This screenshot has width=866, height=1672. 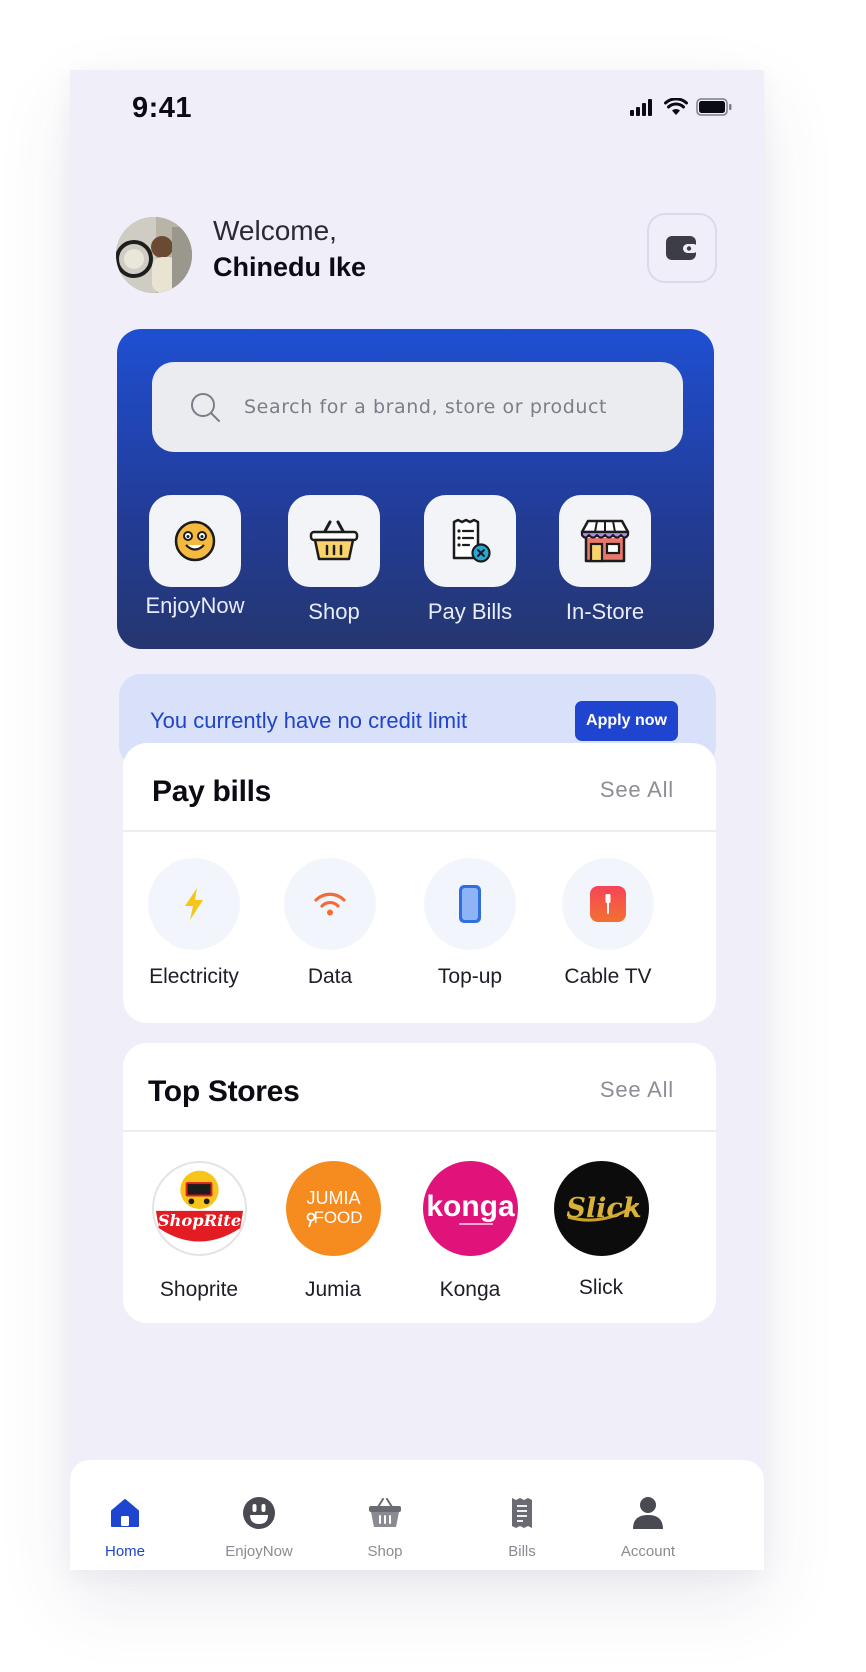 I want to click on store-konga: konga Konga, so click(x=470, y=1231).